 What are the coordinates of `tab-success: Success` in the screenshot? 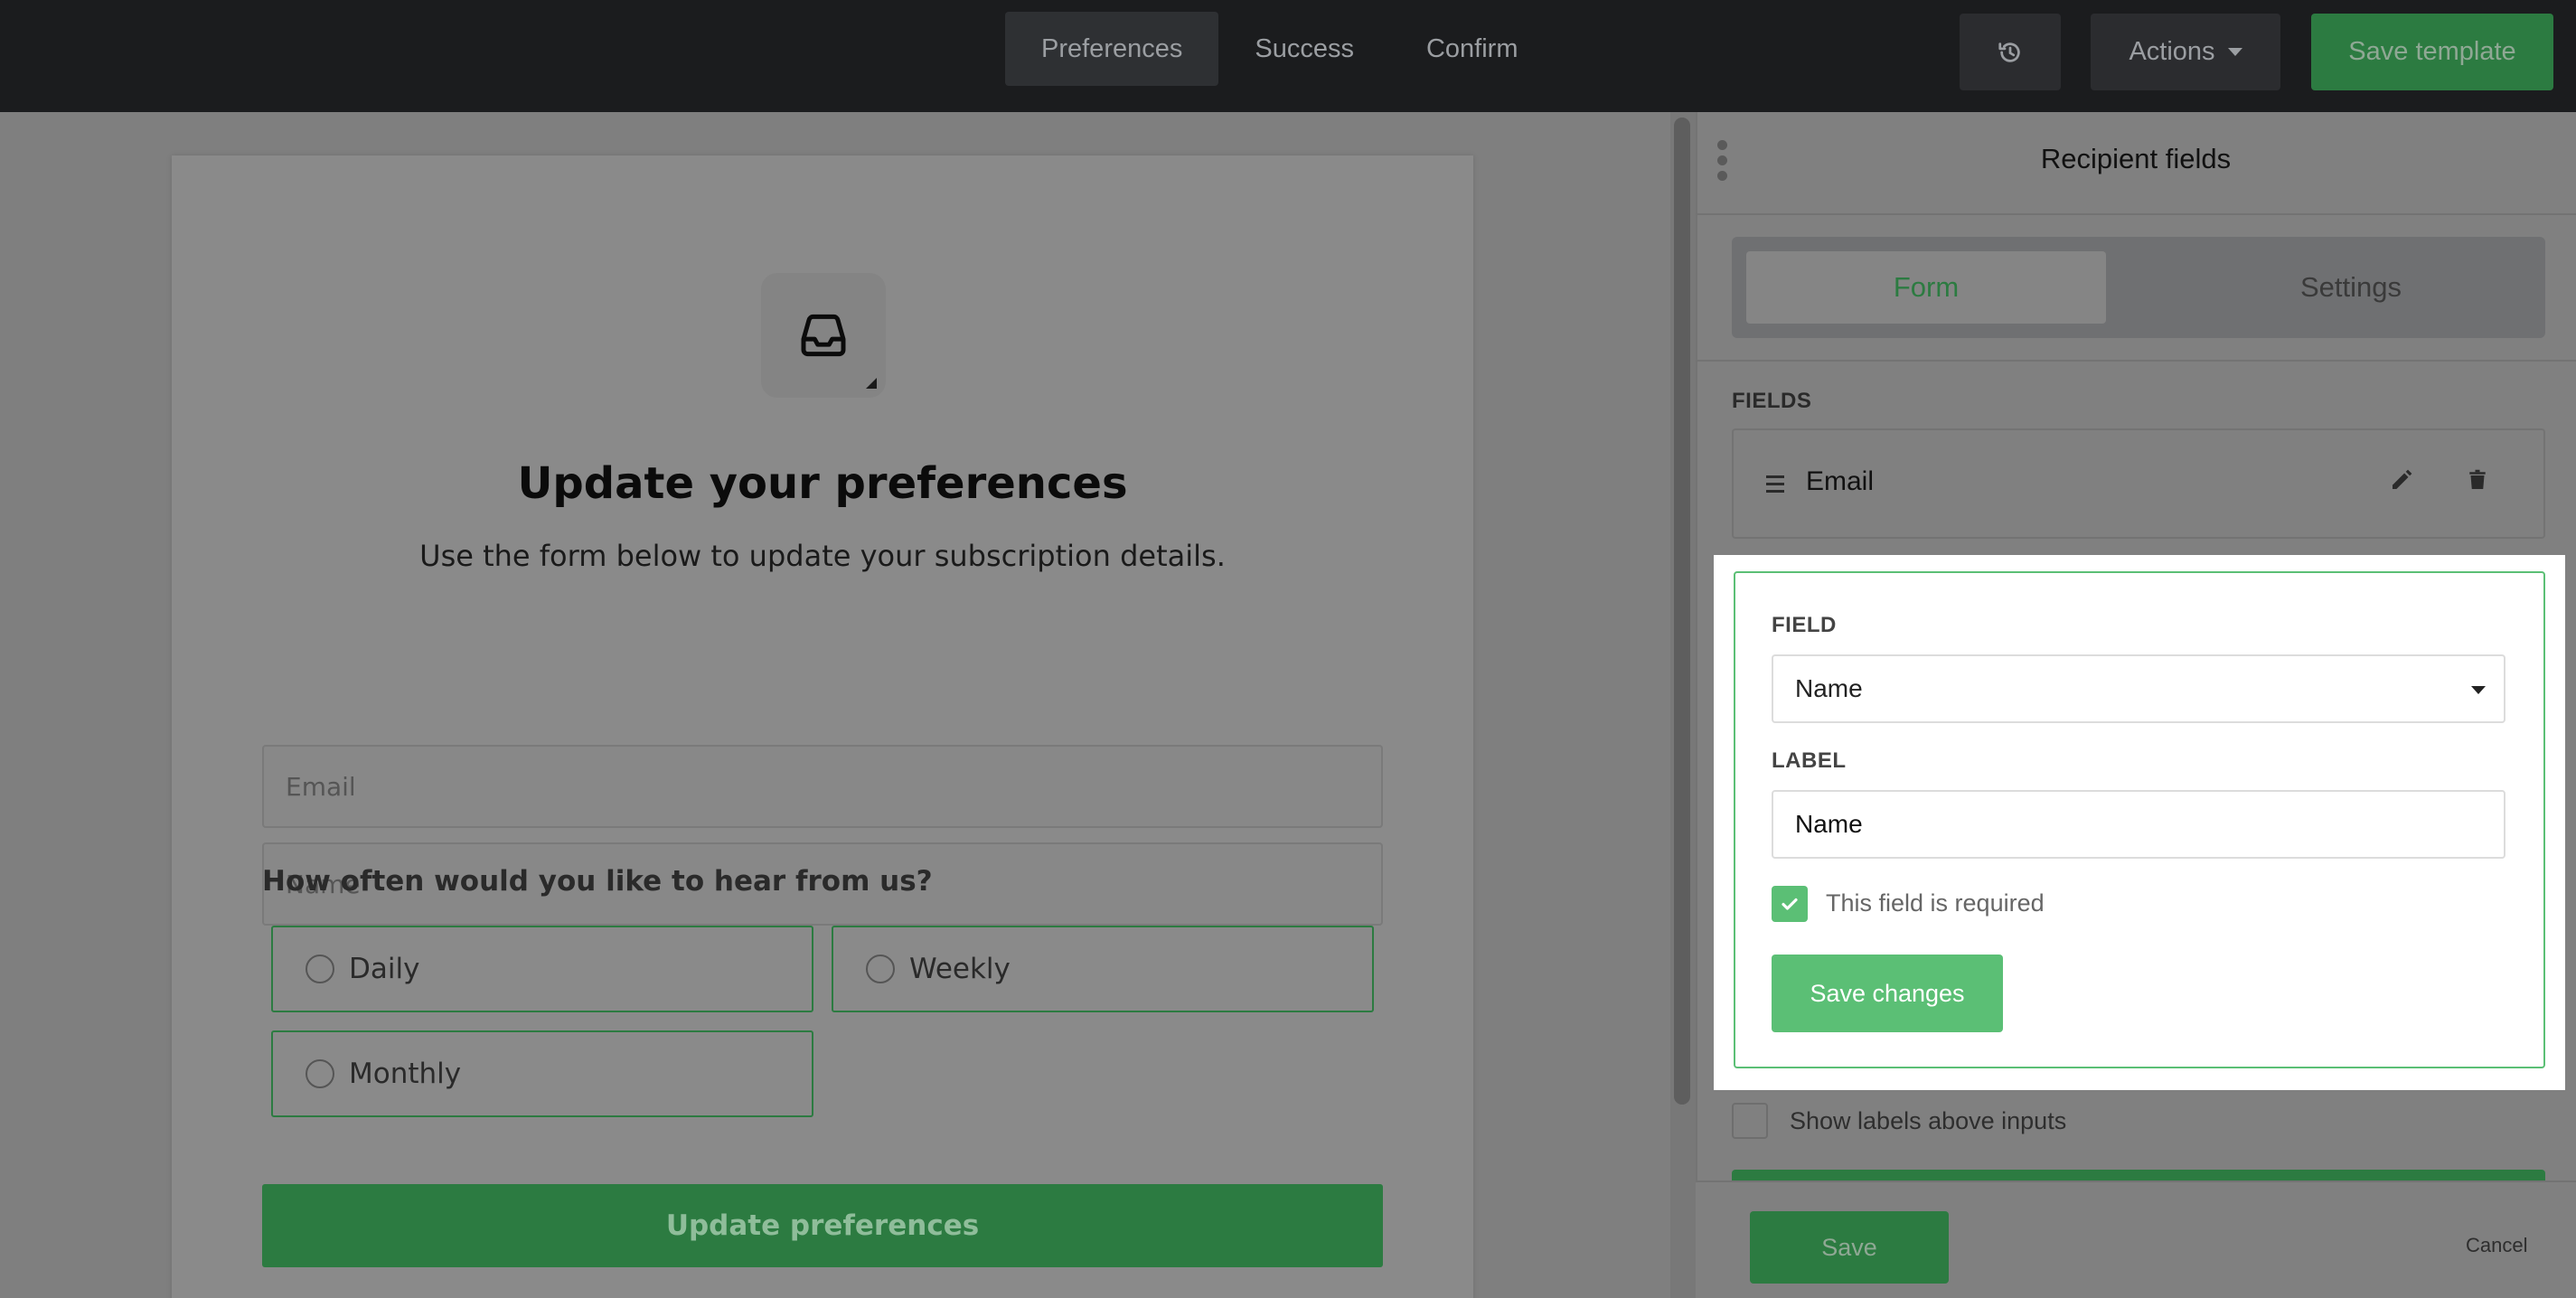 It's located at (1304, 49).